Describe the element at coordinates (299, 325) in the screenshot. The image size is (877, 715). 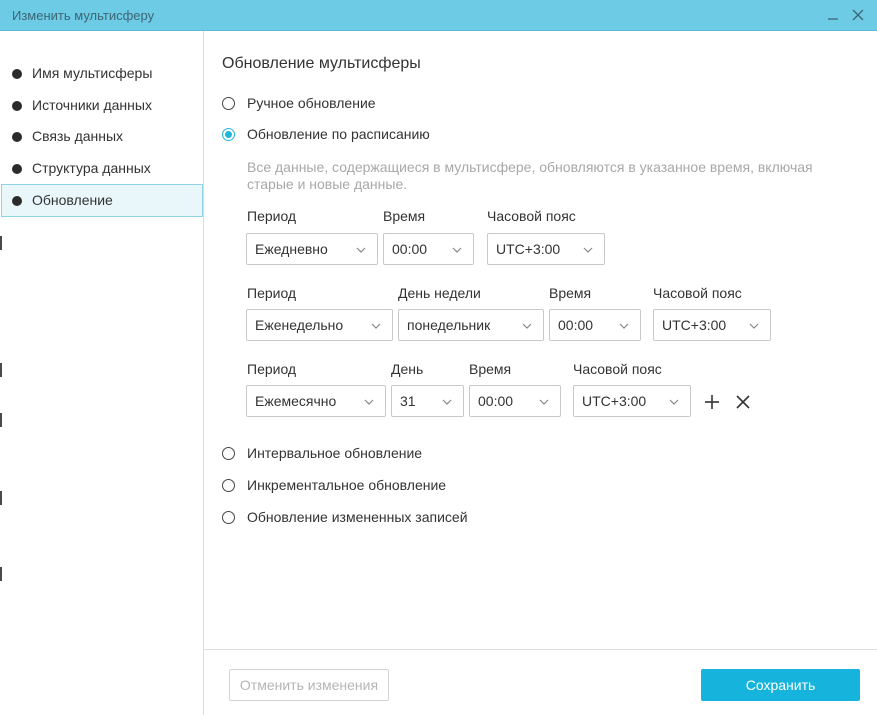
I see `select-value: Еженедельно` at that location.